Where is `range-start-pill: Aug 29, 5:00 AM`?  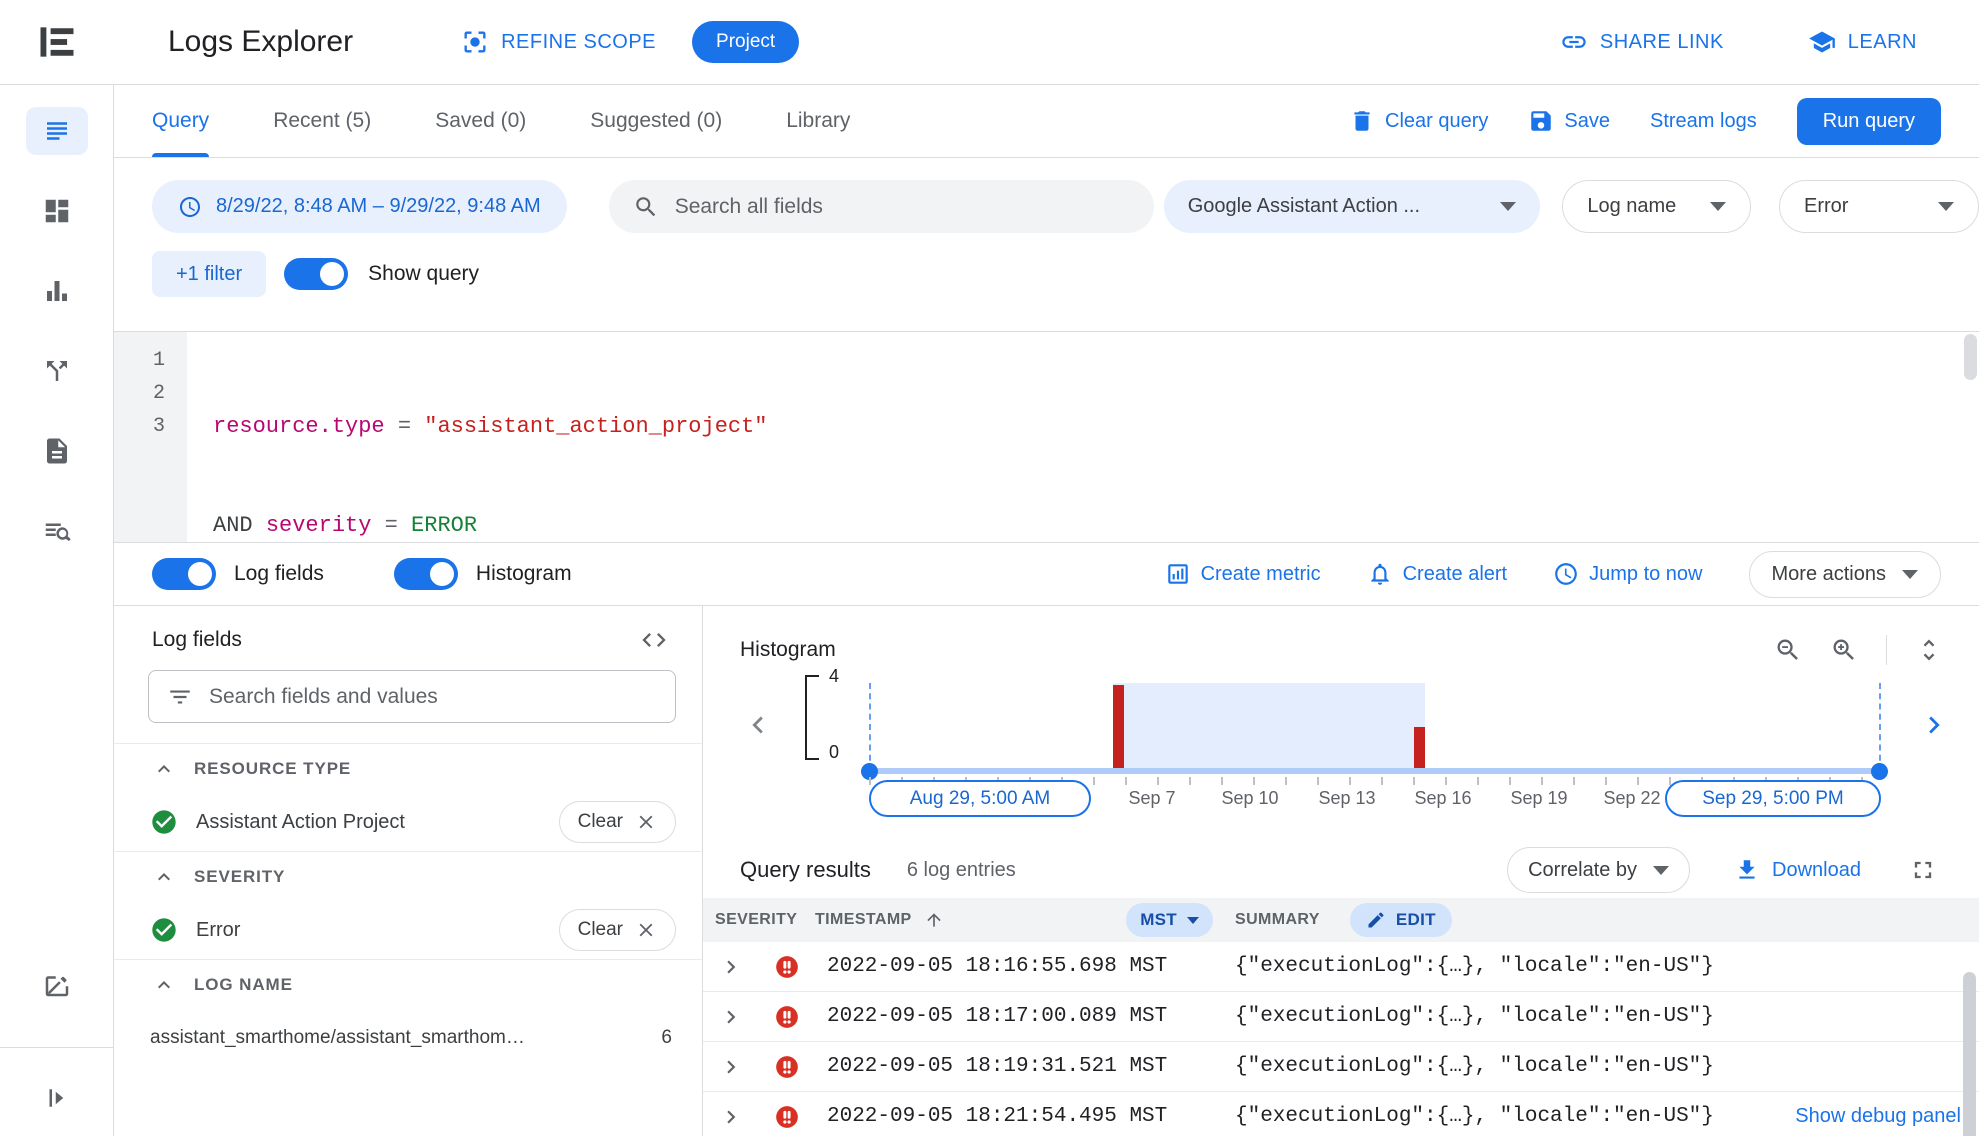 range-start-pill: Aug 29, 5:00 AM is located at coordinates (980, 798).